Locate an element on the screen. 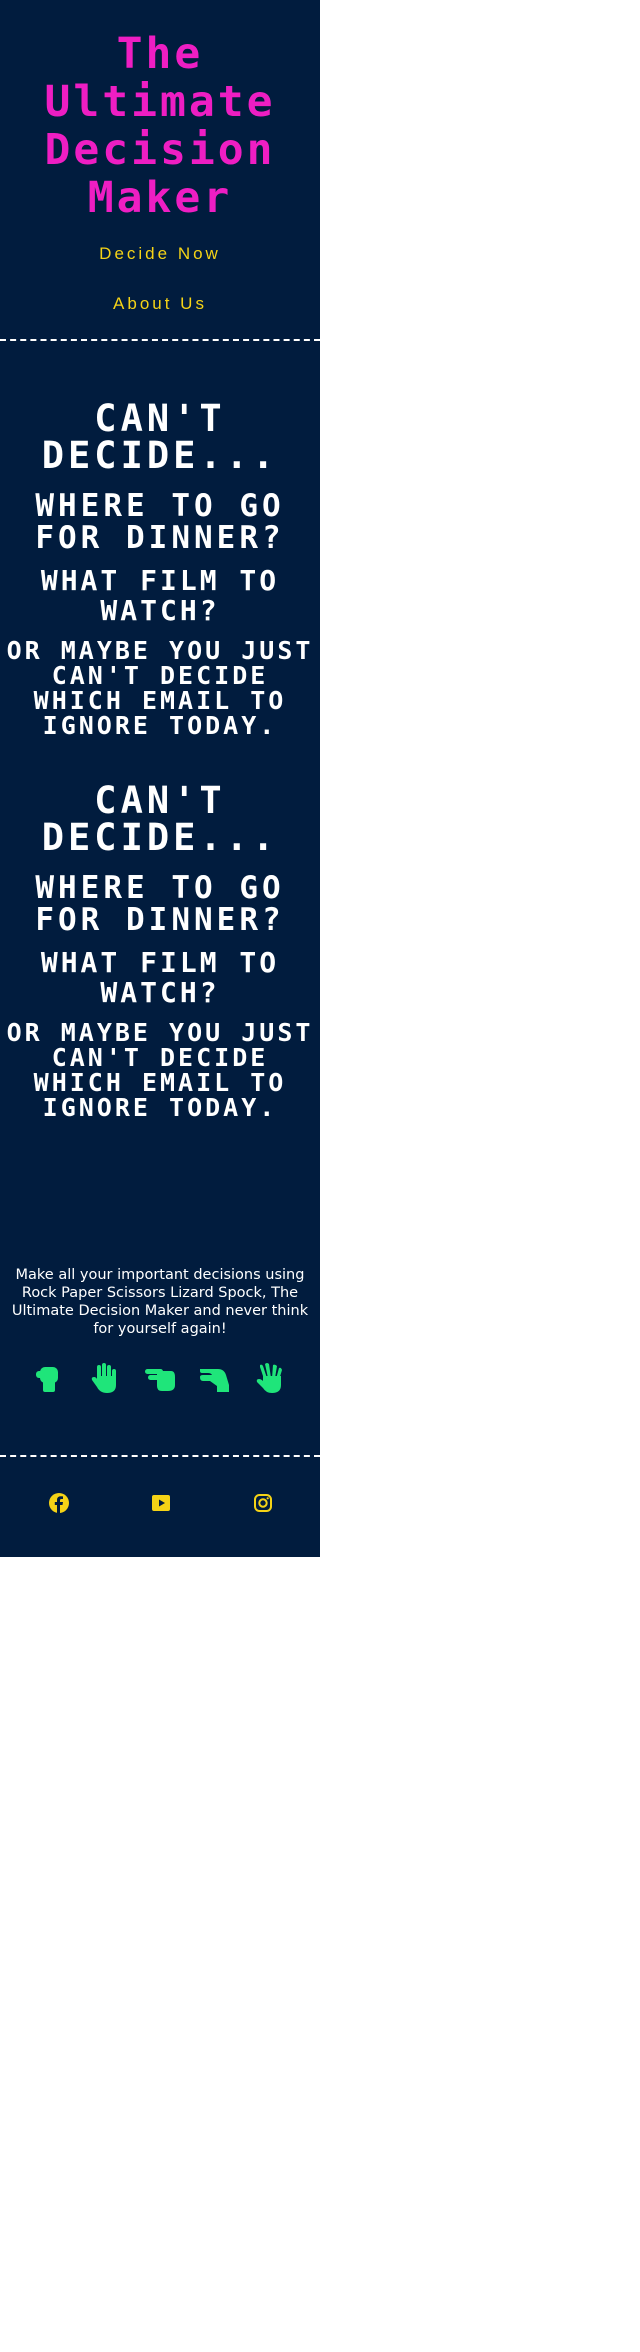 The width and height of the screenshot is (640, 2352). hand-spock-icon is located at coordinates (269, 1378).